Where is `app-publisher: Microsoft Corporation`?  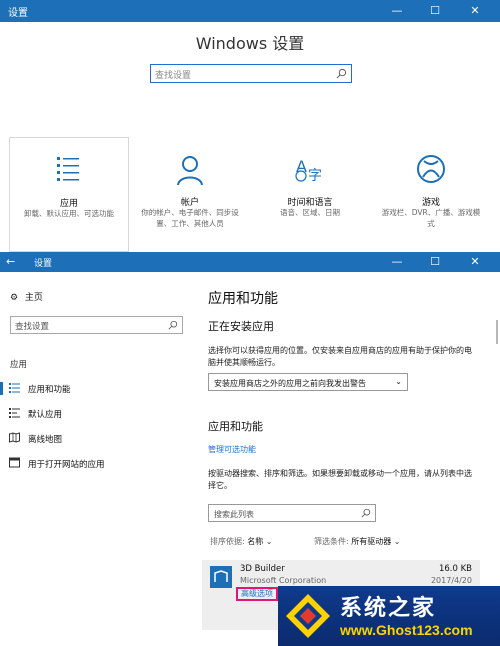
app-publisher: Microsoft Corporation is located at coordinates (283, 580).